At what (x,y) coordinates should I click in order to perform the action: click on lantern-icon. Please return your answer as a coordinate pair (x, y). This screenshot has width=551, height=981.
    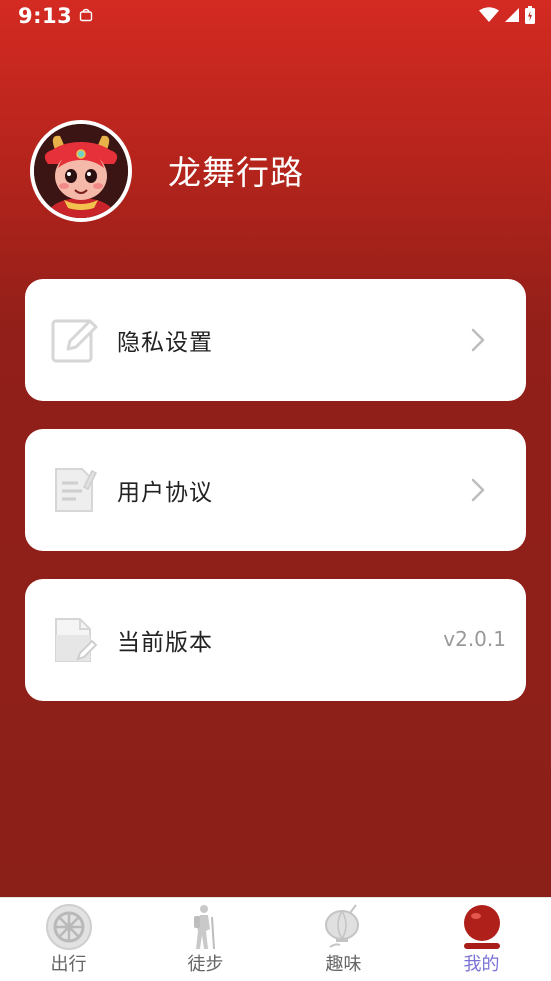
    Looking at the image, I should click on (341, 926).